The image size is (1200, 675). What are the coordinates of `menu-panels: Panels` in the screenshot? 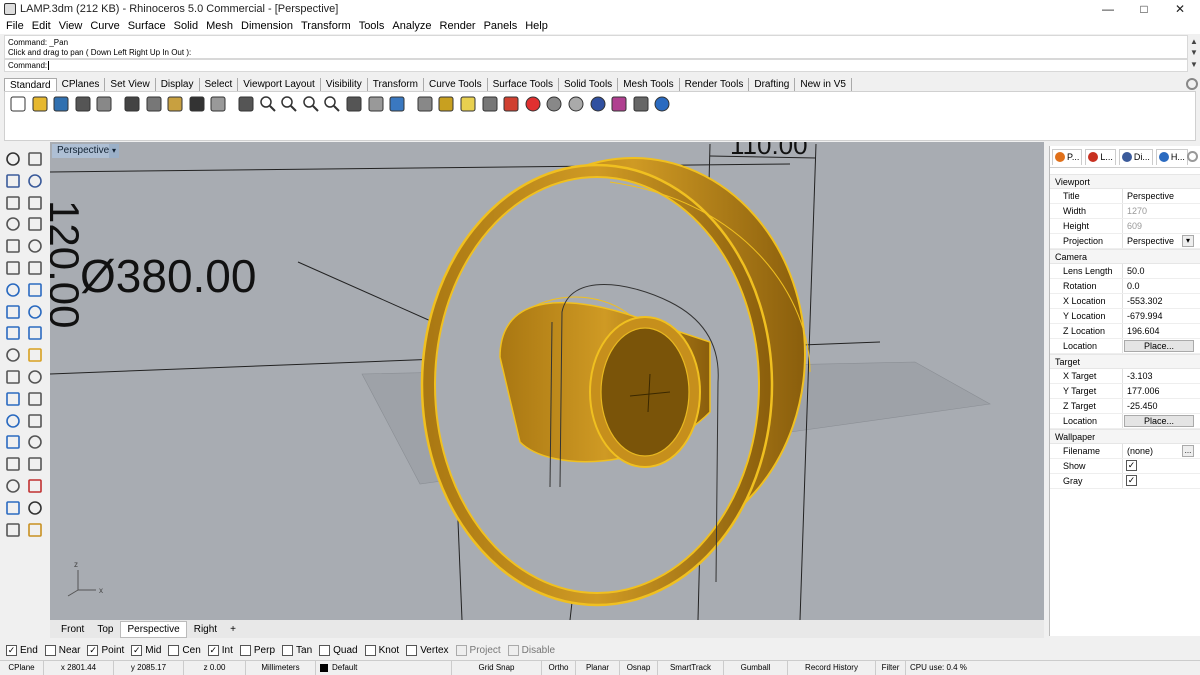 It's located at (501, 26).